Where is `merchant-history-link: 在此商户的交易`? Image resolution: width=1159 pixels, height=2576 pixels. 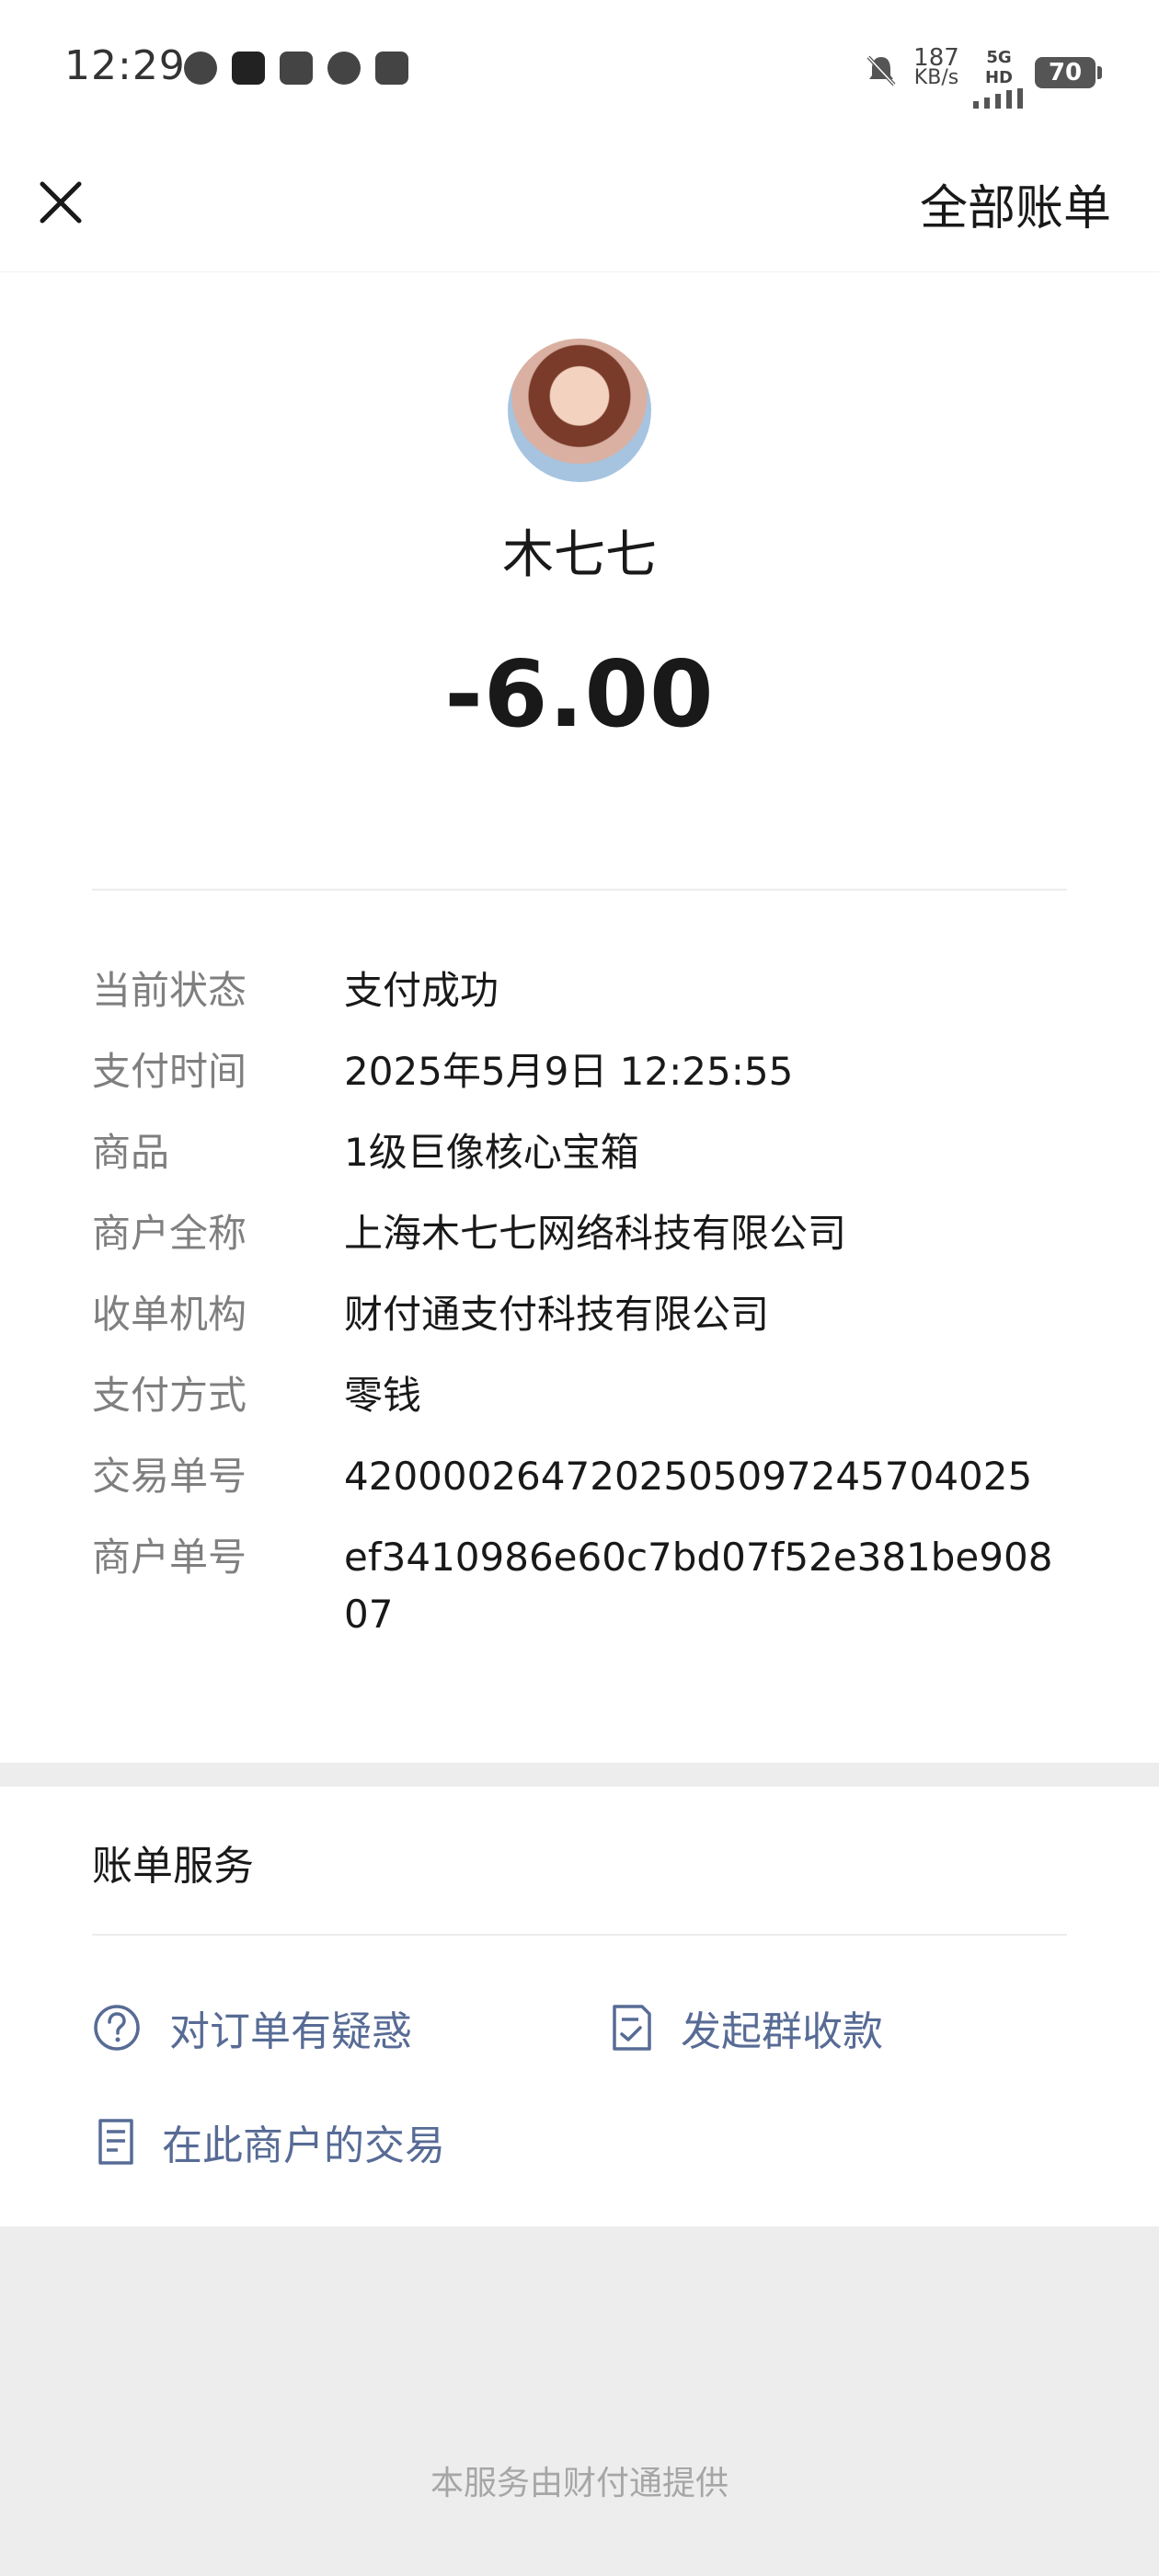 merchant-history-link: 在此商户的交易 is located at coordinates (271, 2141).